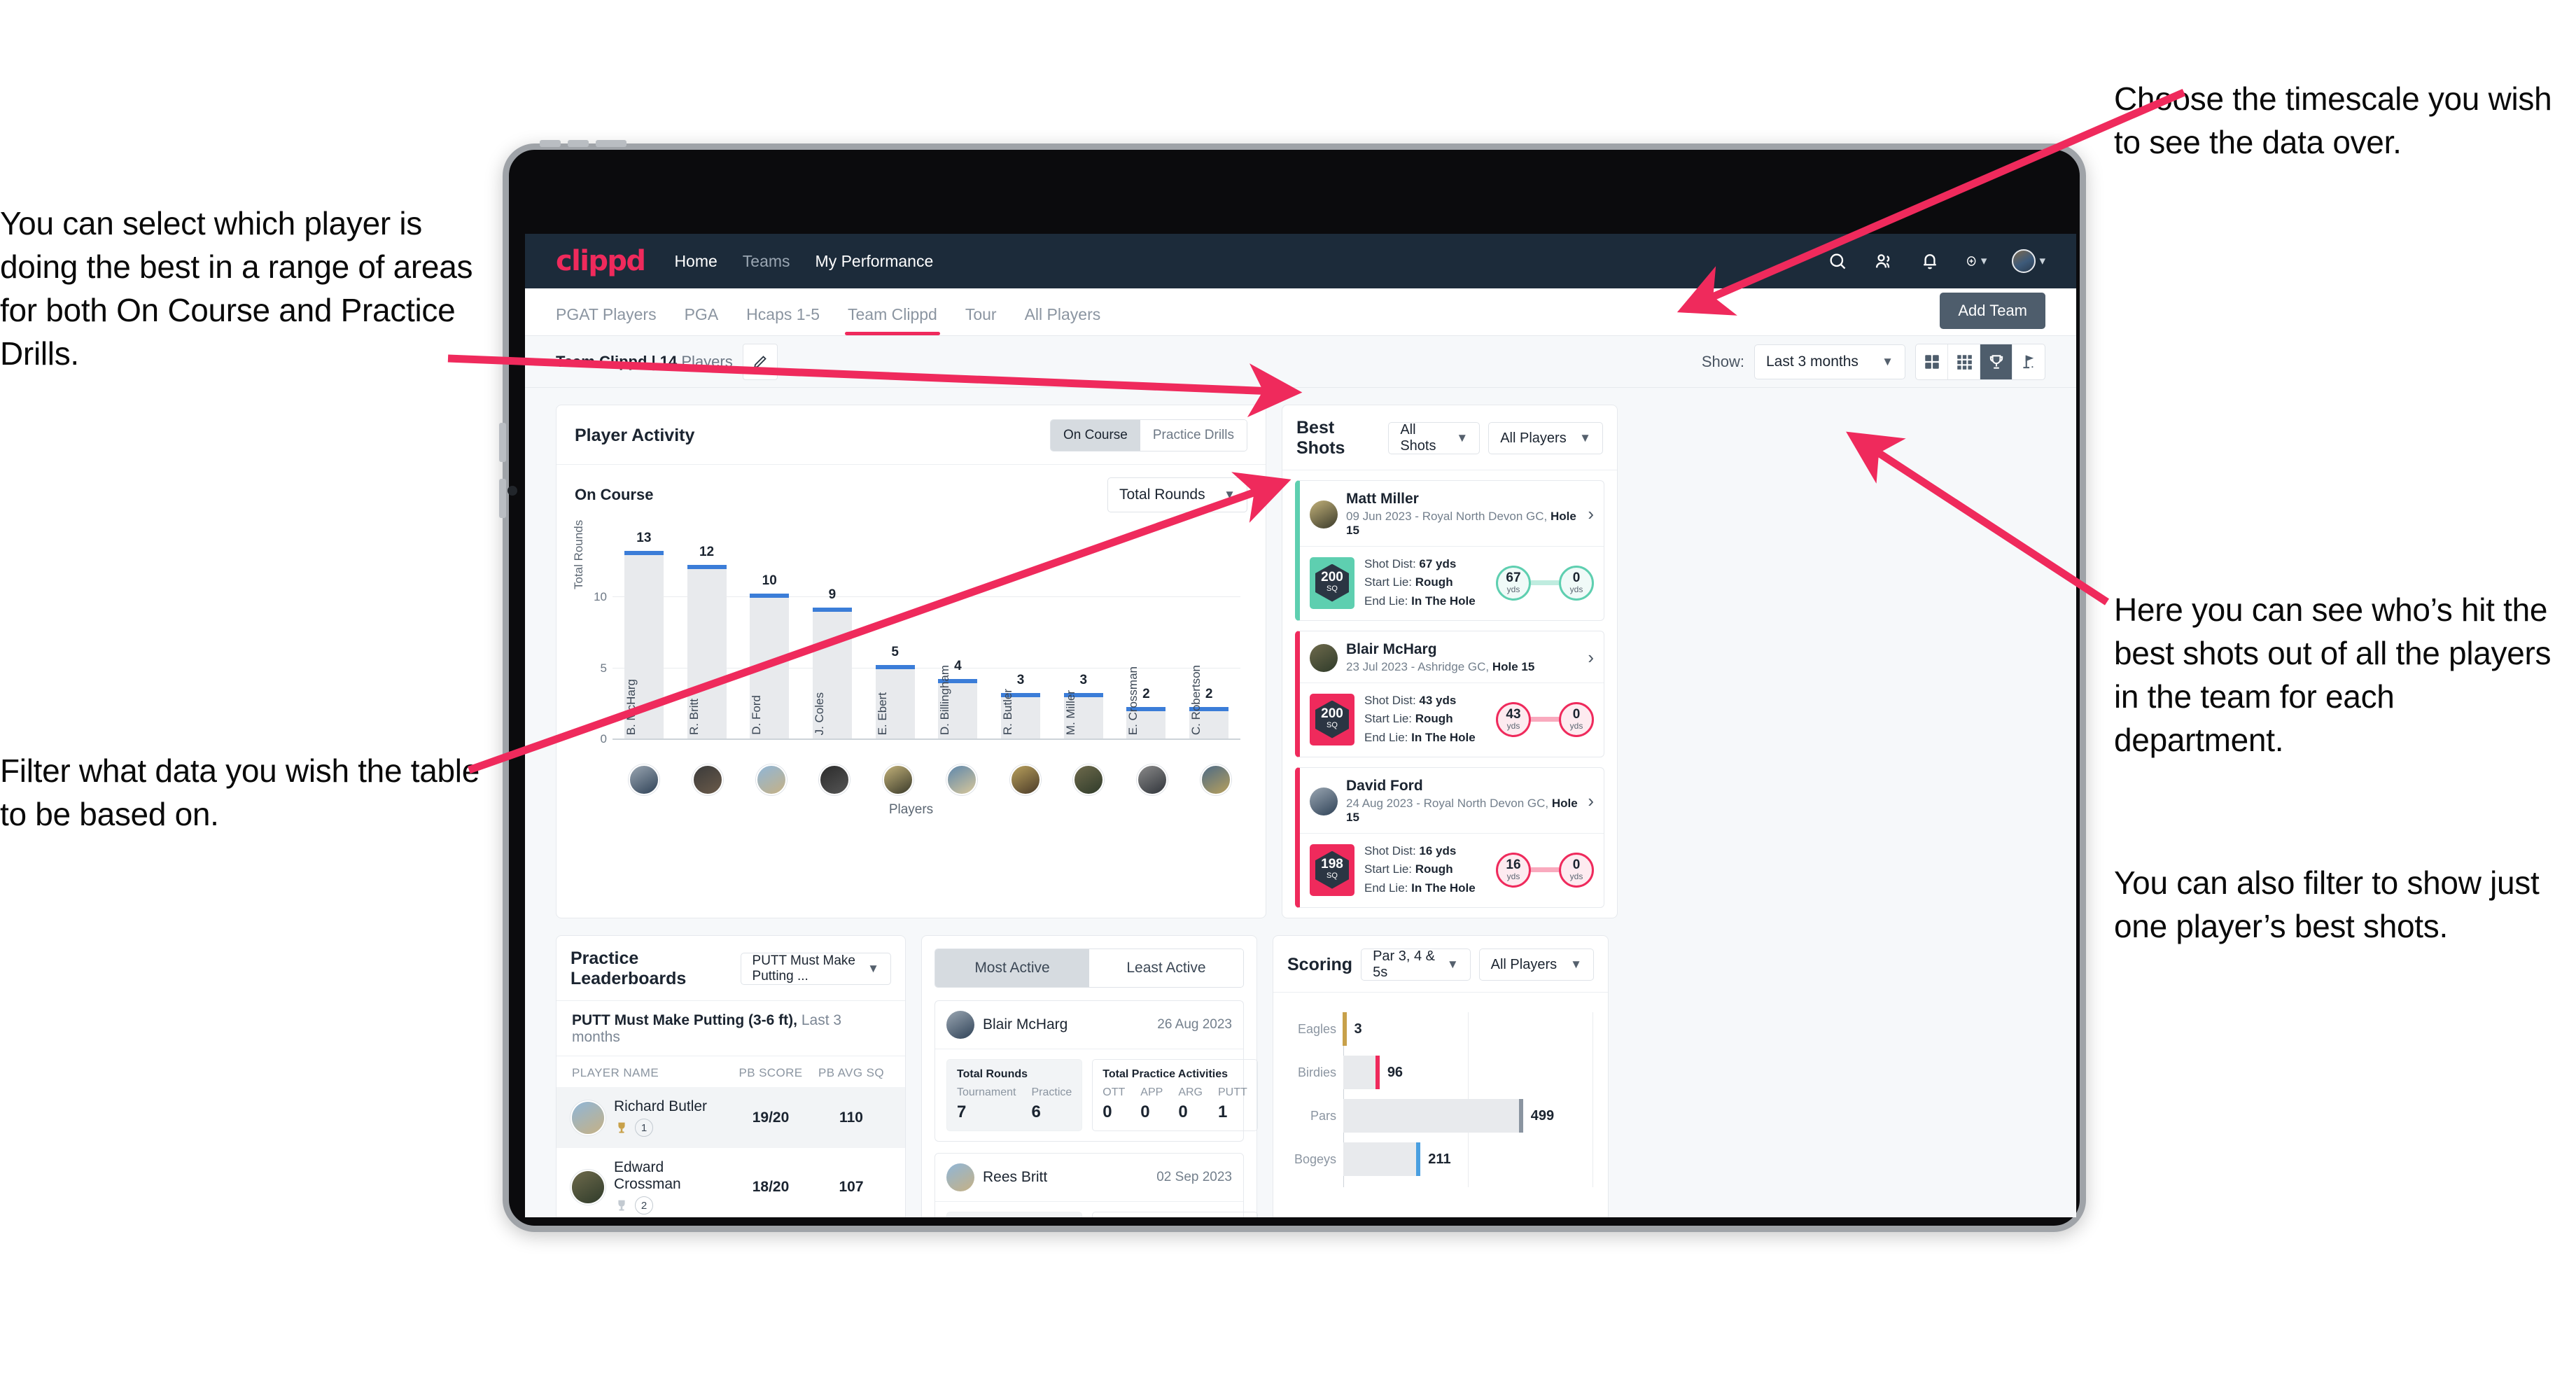  I want to click on golf-flag-icon, so click(2028, 361).